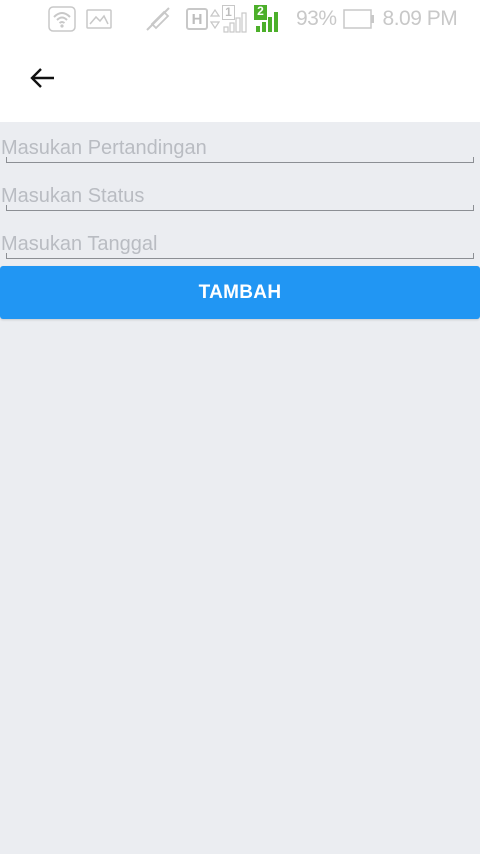  What do you see at coordinates (240, 242) in the screenshot?
I see `date-field` at bounding box center [240, 242].